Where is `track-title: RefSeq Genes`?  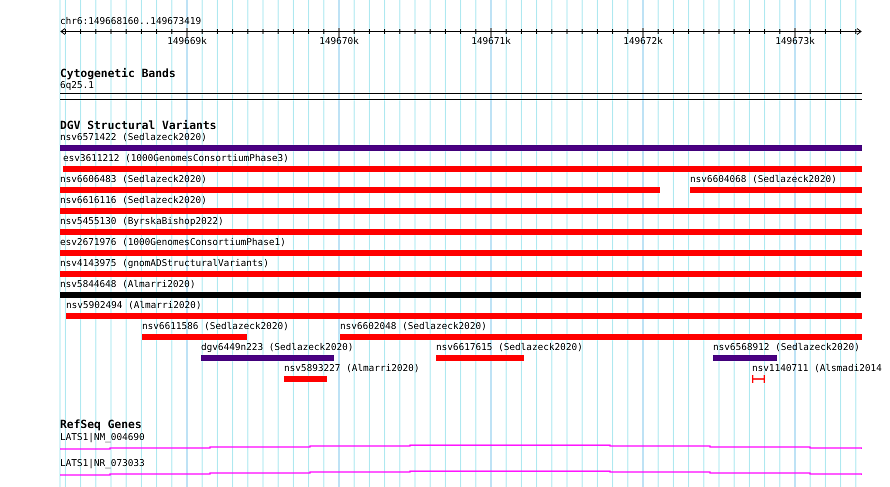 track-title: RefSeq Genes is located at coordinates (101, 425).